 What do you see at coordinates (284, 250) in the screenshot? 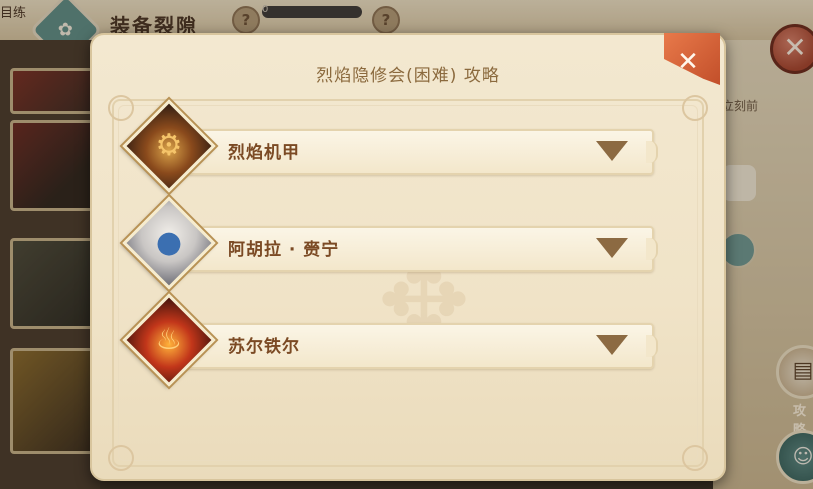
I see `boss-name: 阿胡拉 · 赍宁` at bounding box center [284, 250].